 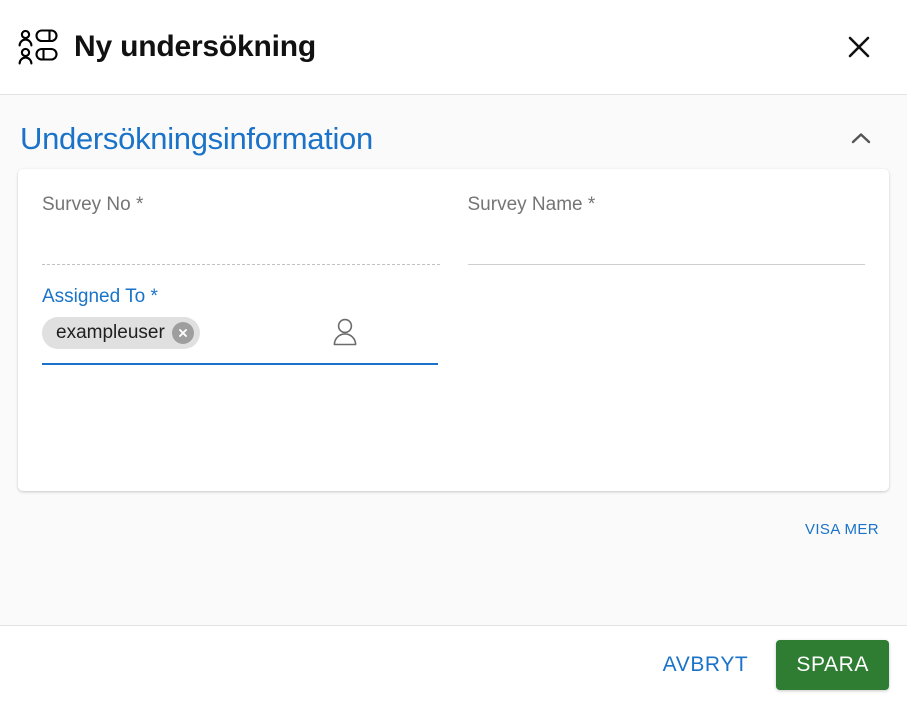 What do you see at coordinates (241, 233) in the screenshot?
I see `survey-no-value` at bounding box center [241, 233].